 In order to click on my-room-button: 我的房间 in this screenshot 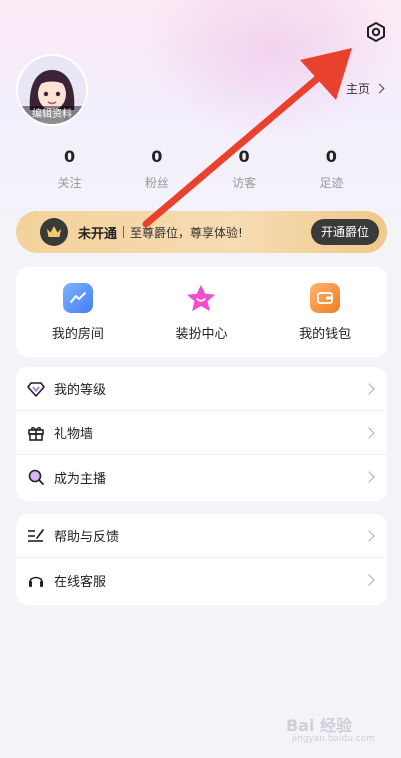, I will do `click(78, 312)`.